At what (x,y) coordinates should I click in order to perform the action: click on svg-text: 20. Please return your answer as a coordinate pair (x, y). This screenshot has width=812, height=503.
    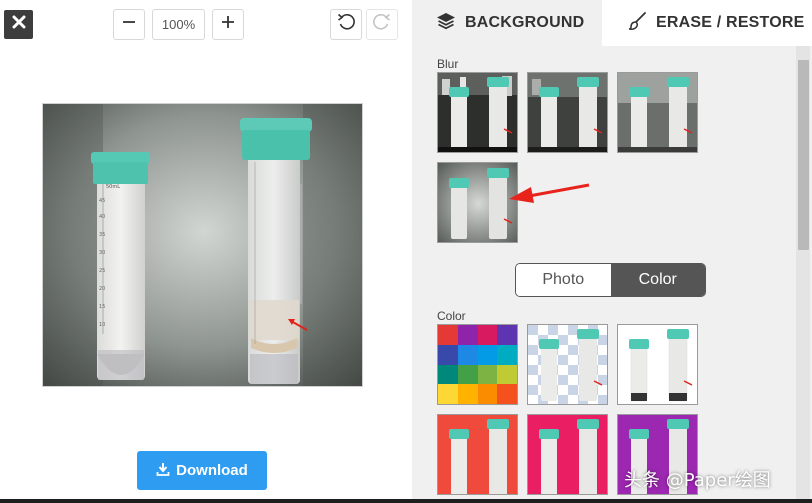
    Looking at the image, I should click on (102, 289).